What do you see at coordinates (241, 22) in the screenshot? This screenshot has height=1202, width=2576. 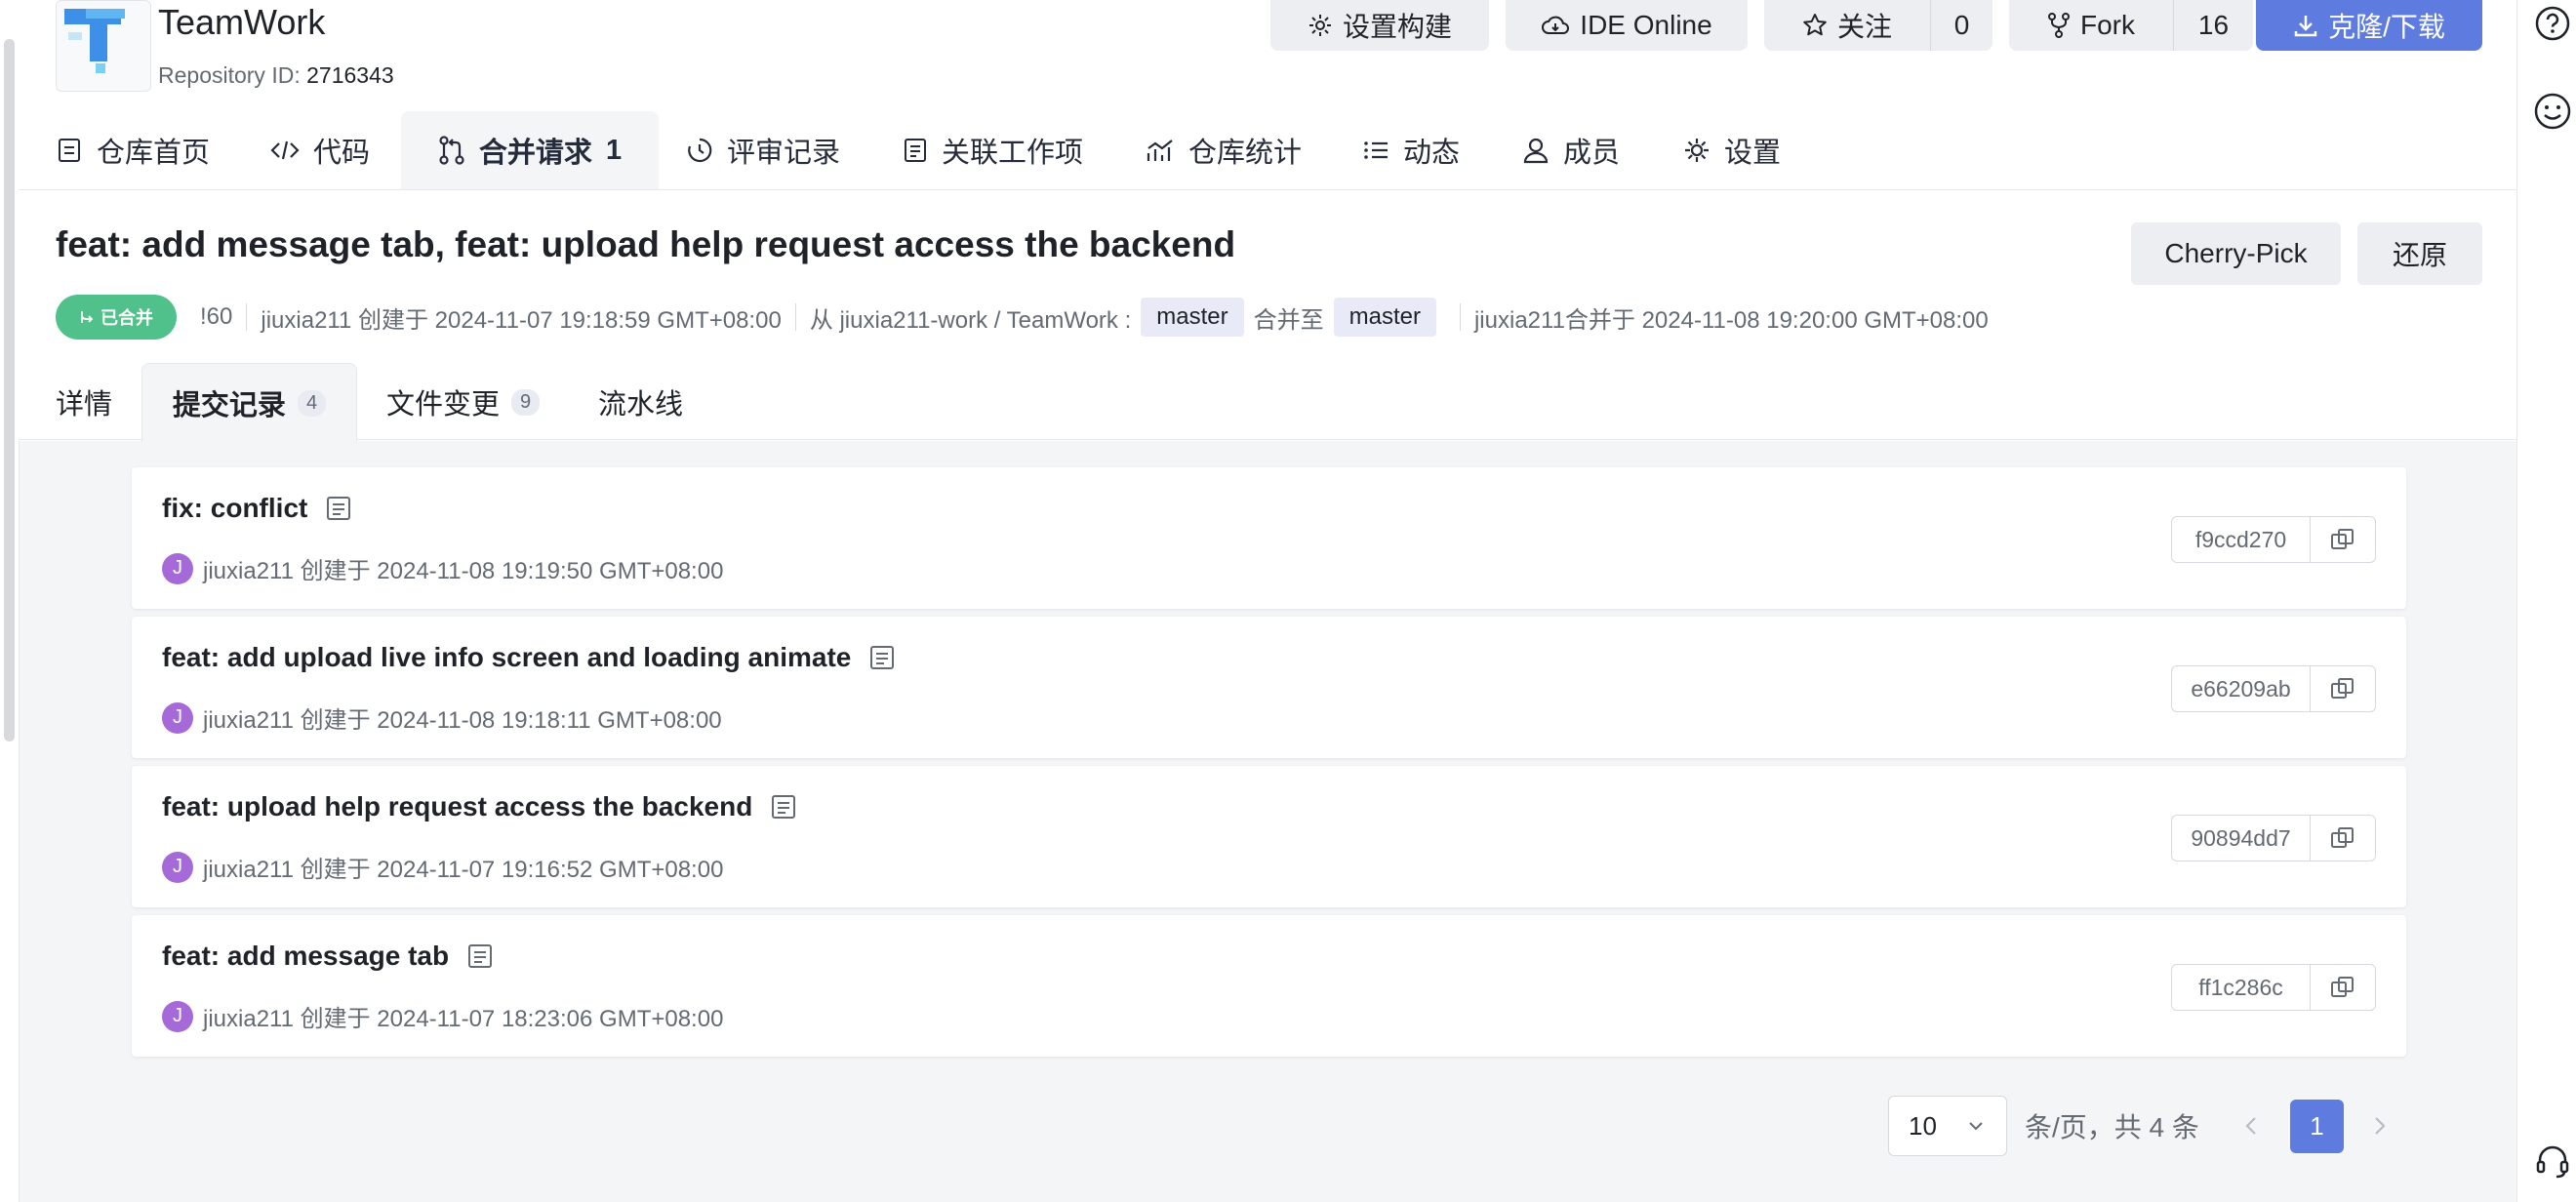 I see `repo-name: TeamWork` at bounding box center [241, 22].